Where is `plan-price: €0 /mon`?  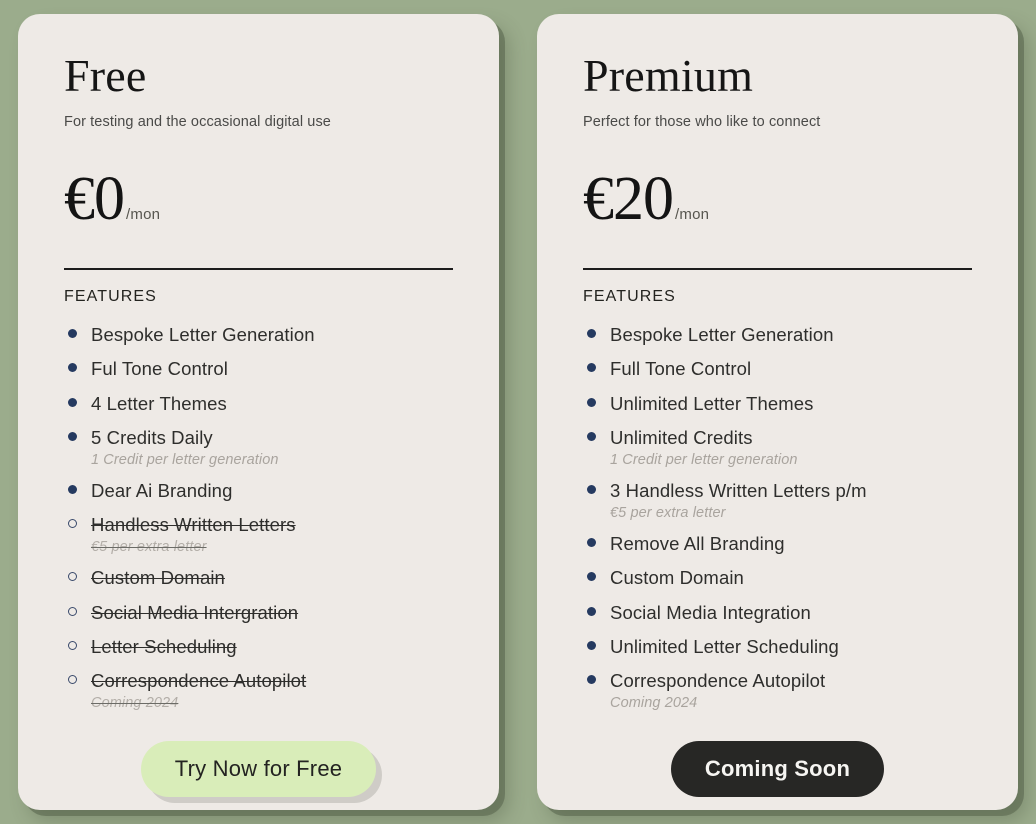
plan-price: €0 /mon is located at coordinates (258, 199).